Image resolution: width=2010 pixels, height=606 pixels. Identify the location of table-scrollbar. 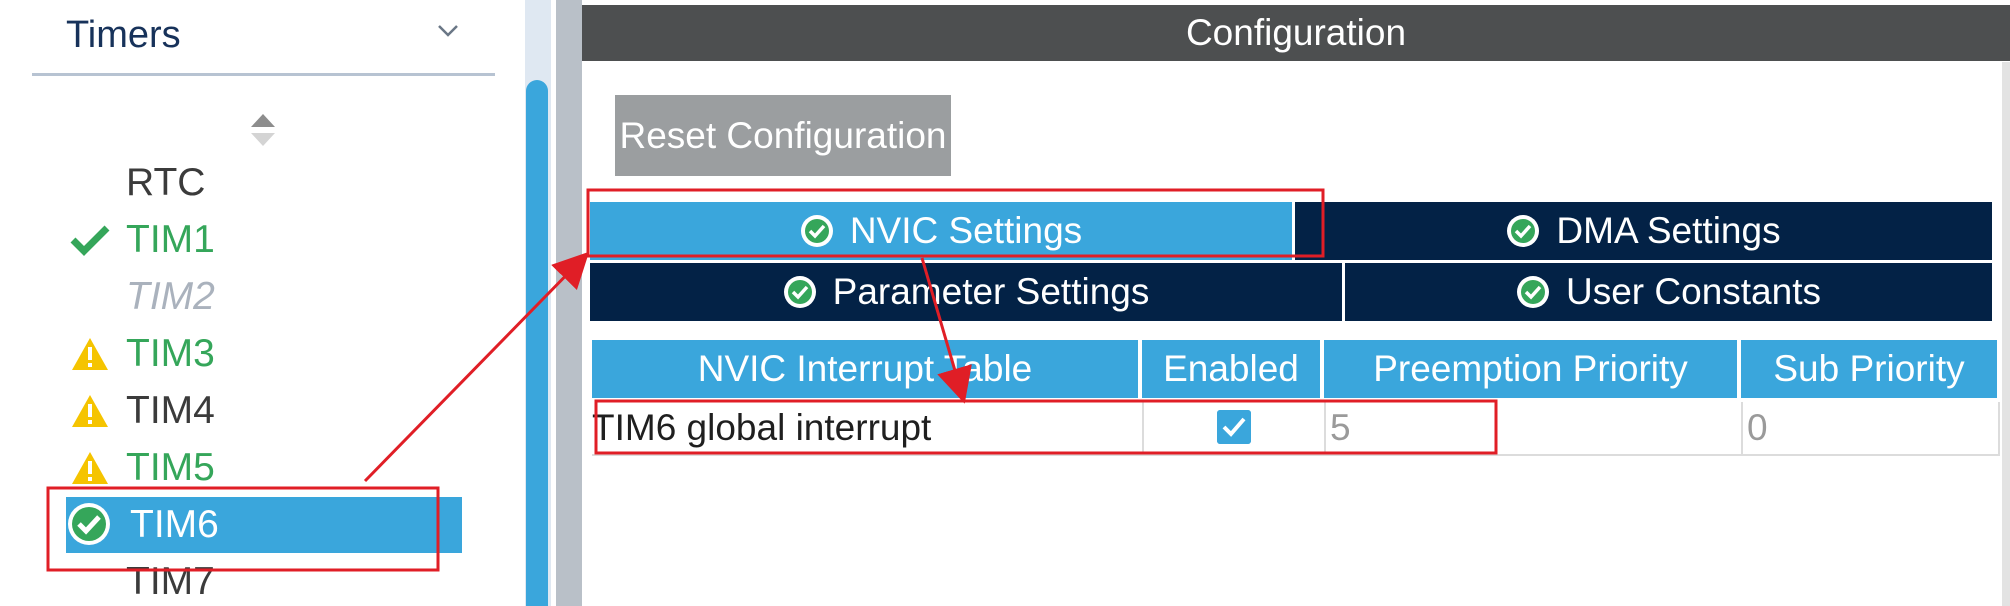
(2006, 334).